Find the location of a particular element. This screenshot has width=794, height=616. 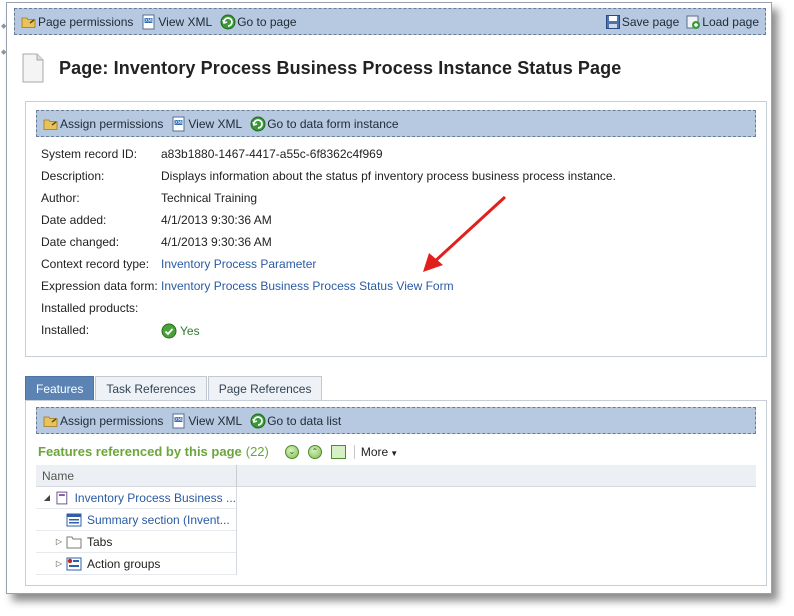

go-to-data-form-instance-button: Go to data form instance is located at coordinates (324, 124).